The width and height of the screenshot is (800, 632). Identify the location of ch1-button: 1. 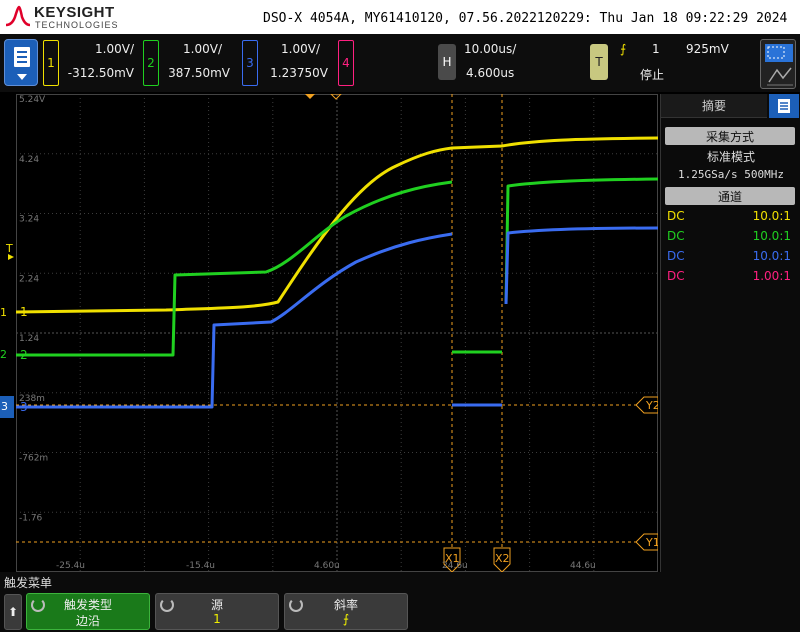
(51, 63).